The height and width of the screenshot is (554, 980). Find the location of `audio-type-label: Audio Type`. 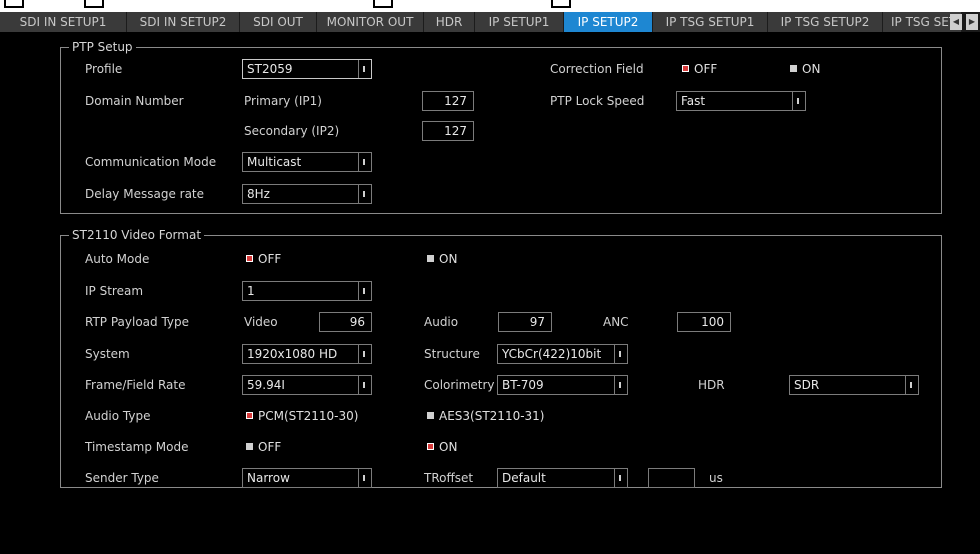

audio-type-label: Audio Type is located at coordinates (118, 416).